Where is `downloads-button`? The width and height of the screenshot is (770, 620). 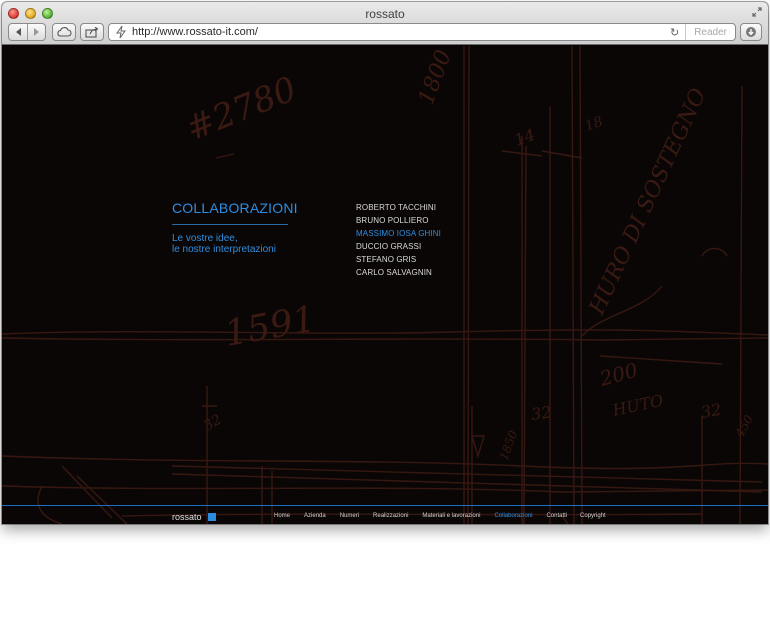
downloads-button is located at coordinates (751, 32).